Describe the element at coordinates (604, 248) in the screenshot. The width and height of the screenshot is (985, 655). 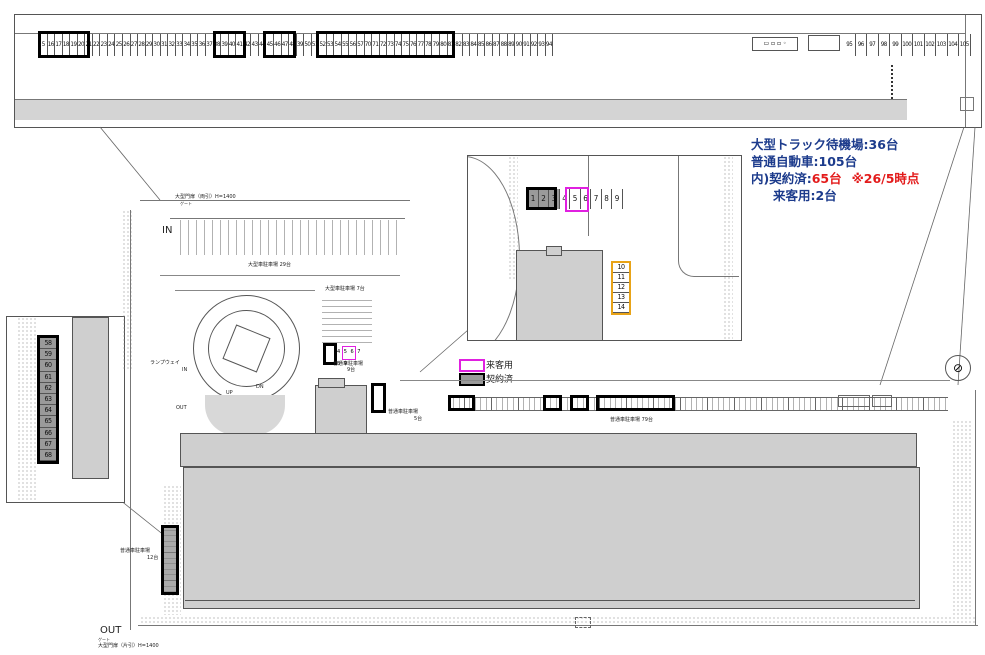
I see `inset-right: 123456789 10 11 12 13 14` at that location.